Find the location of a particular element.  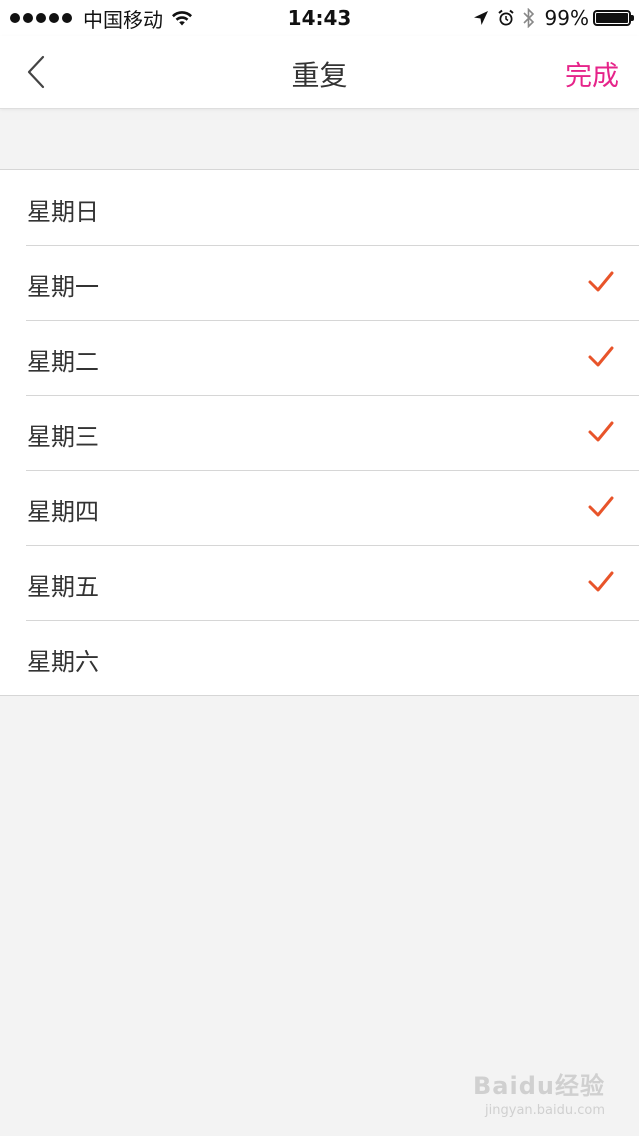

bluetooth-icon is located at coordinates (528, 18).